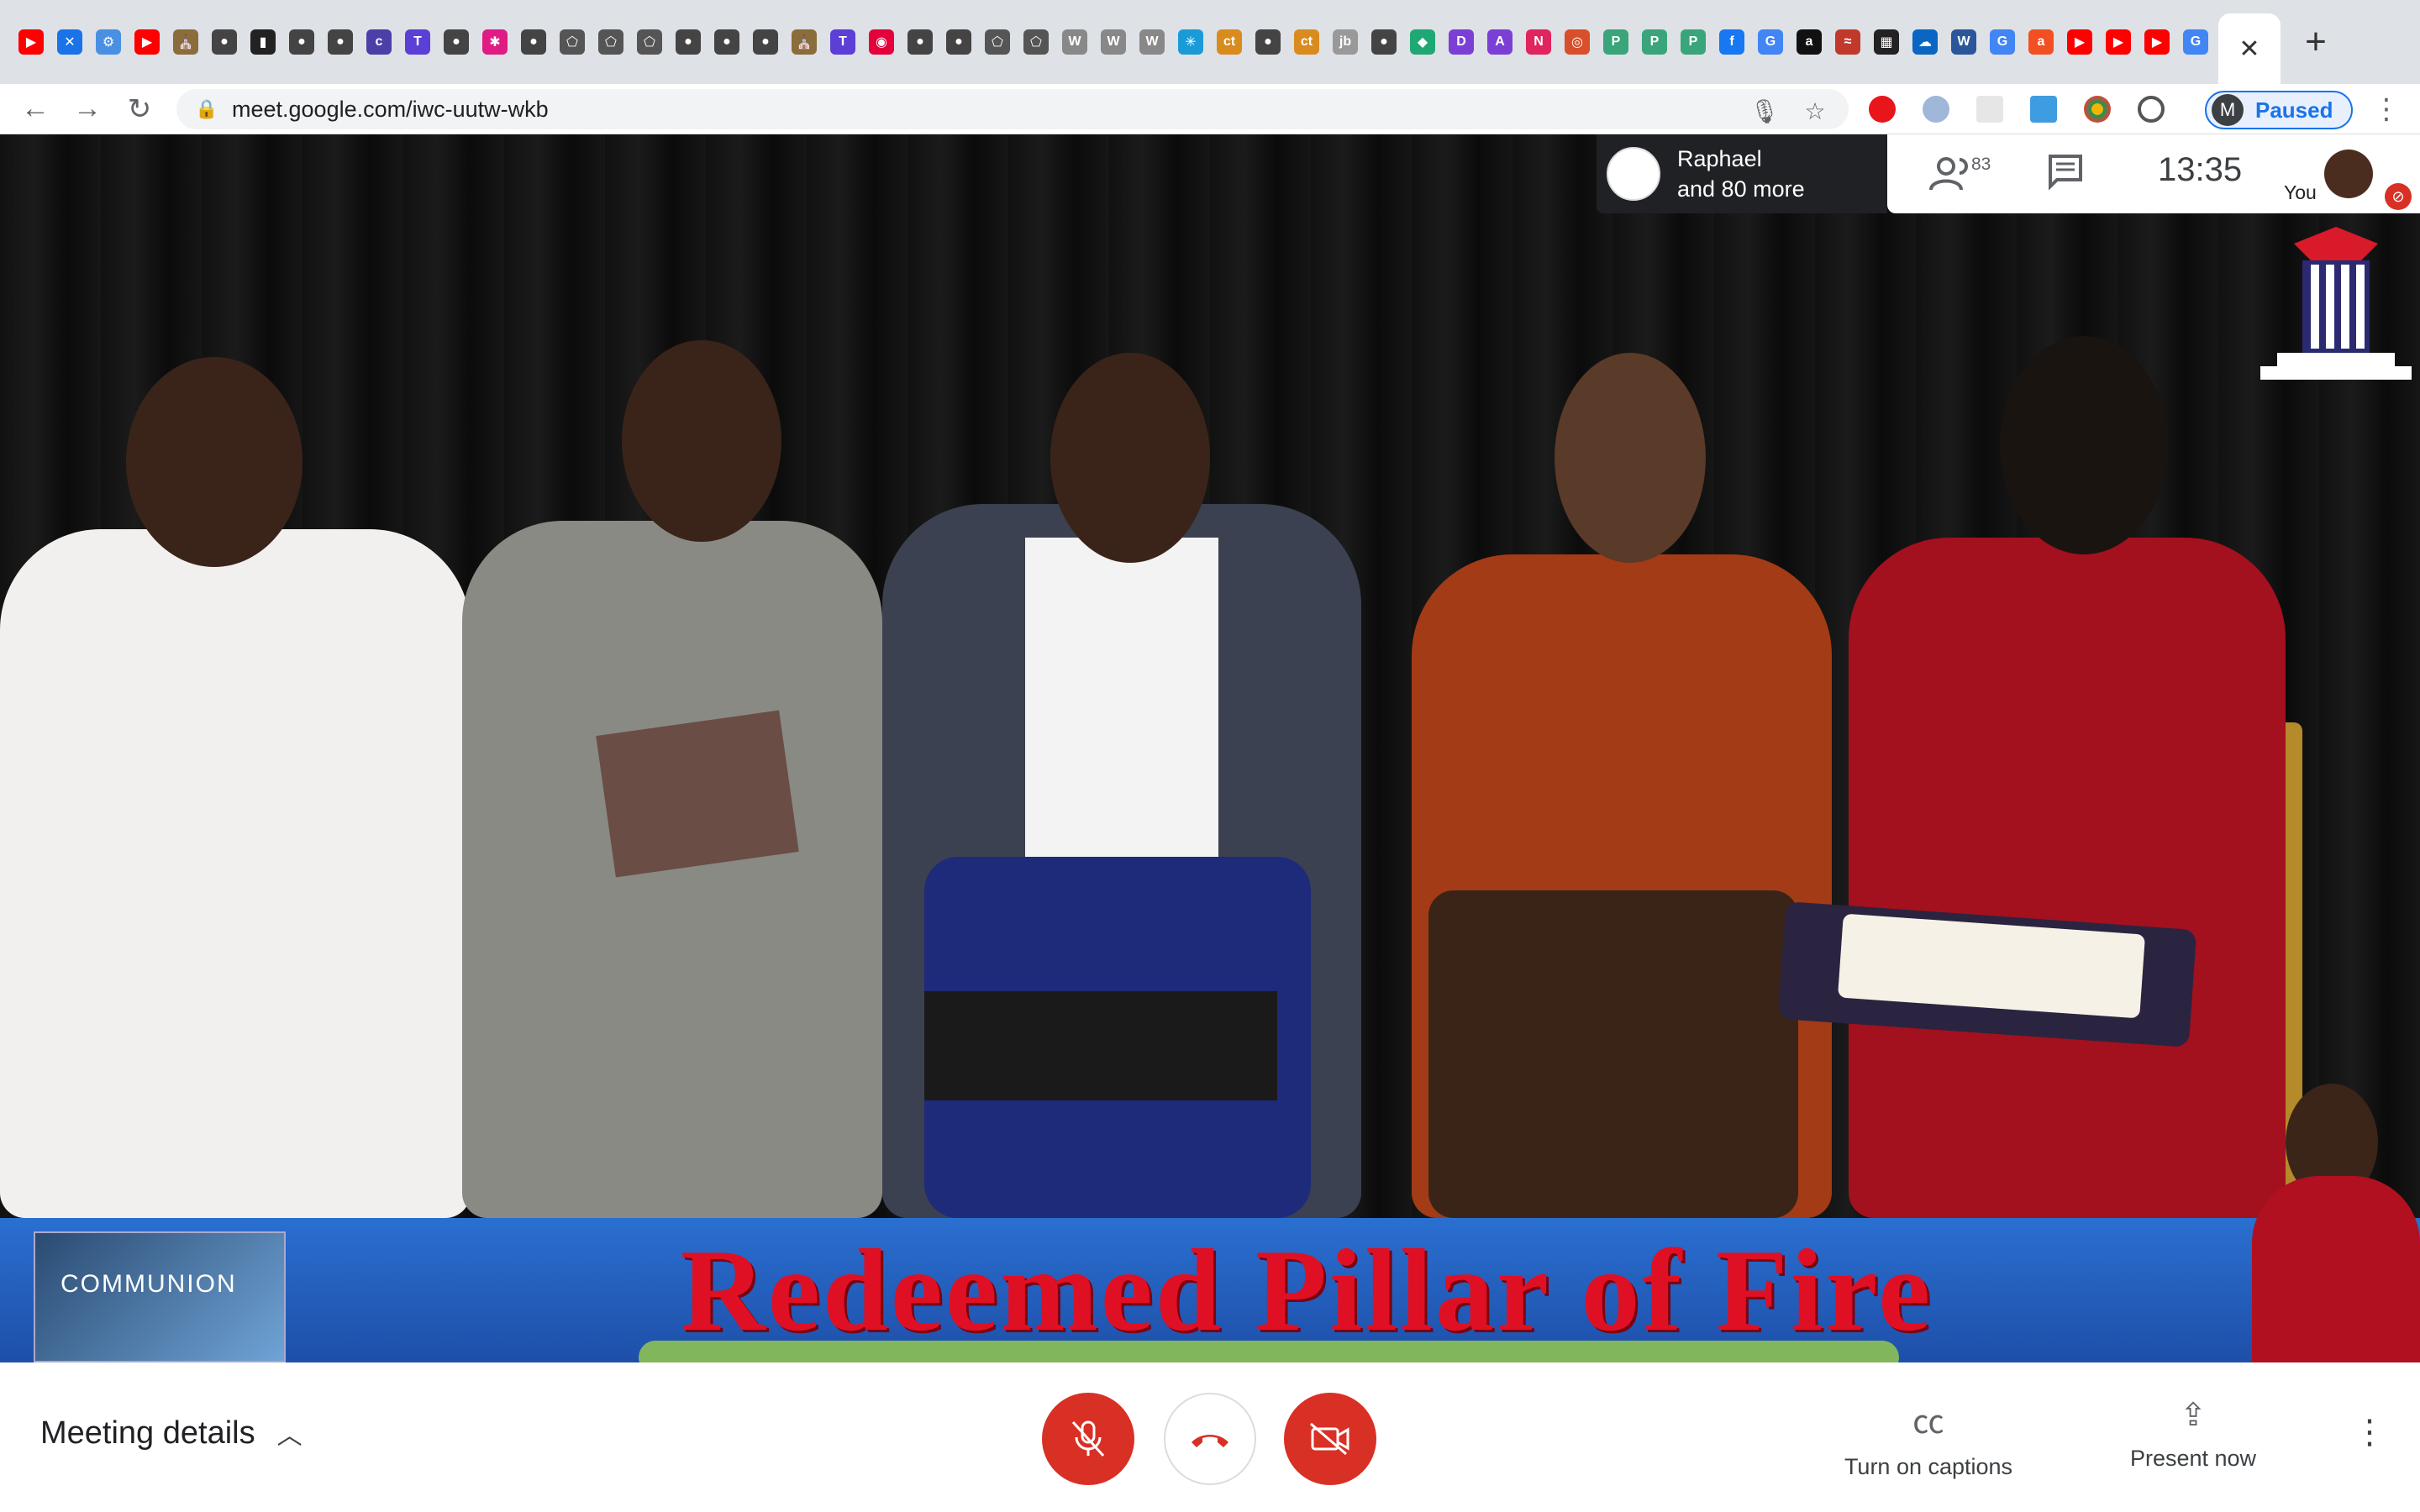 The width and height of the screenshot is (2420, 1512). I want to click on url-text: meet.google.com/iwc-uutw-wkb, so click(390, 110).